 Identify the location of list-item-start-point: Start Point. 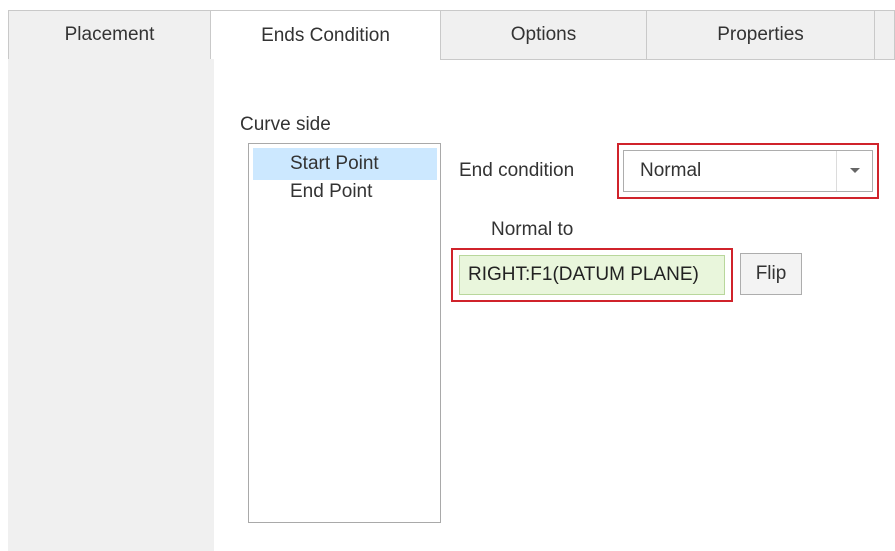
(345, 164).